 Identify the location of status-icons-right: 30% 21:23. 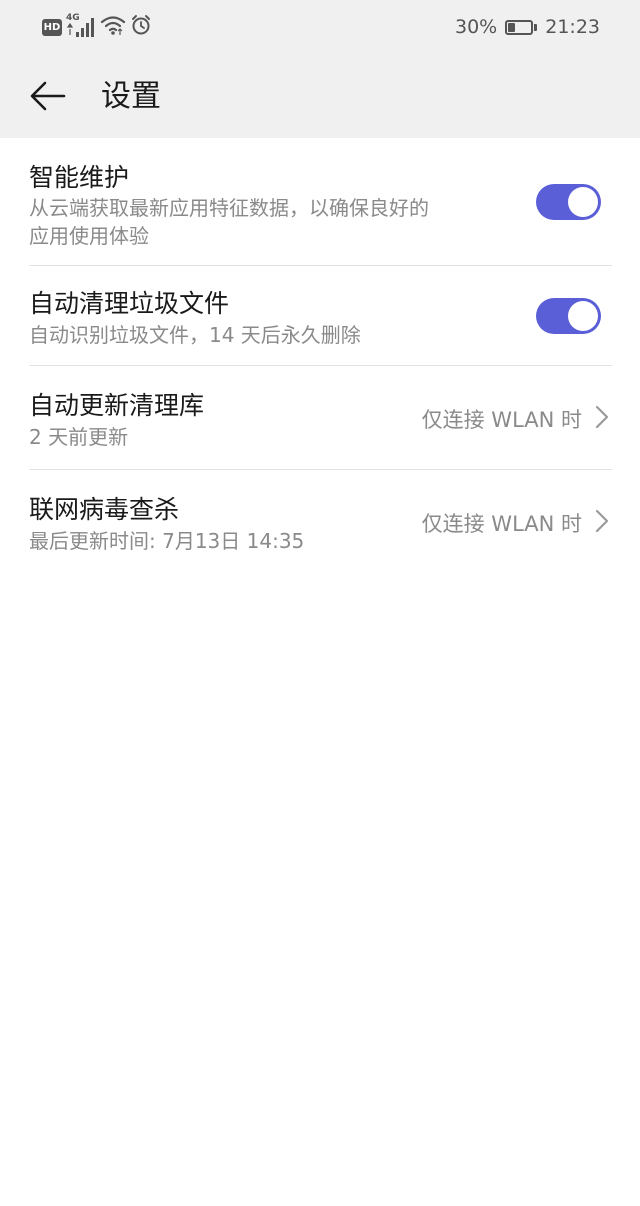
(527, 27).